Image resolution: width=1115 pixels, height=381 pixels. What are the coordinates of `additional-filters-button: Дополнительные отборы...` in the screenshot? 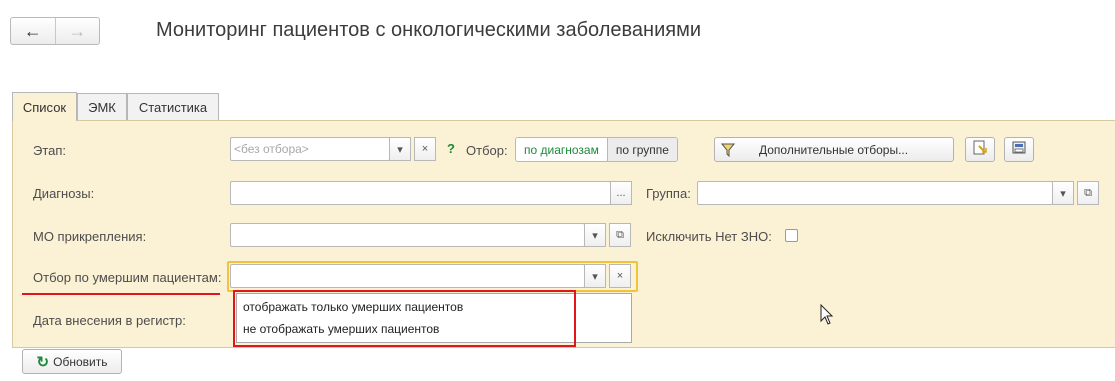 It's located at (834, 149).